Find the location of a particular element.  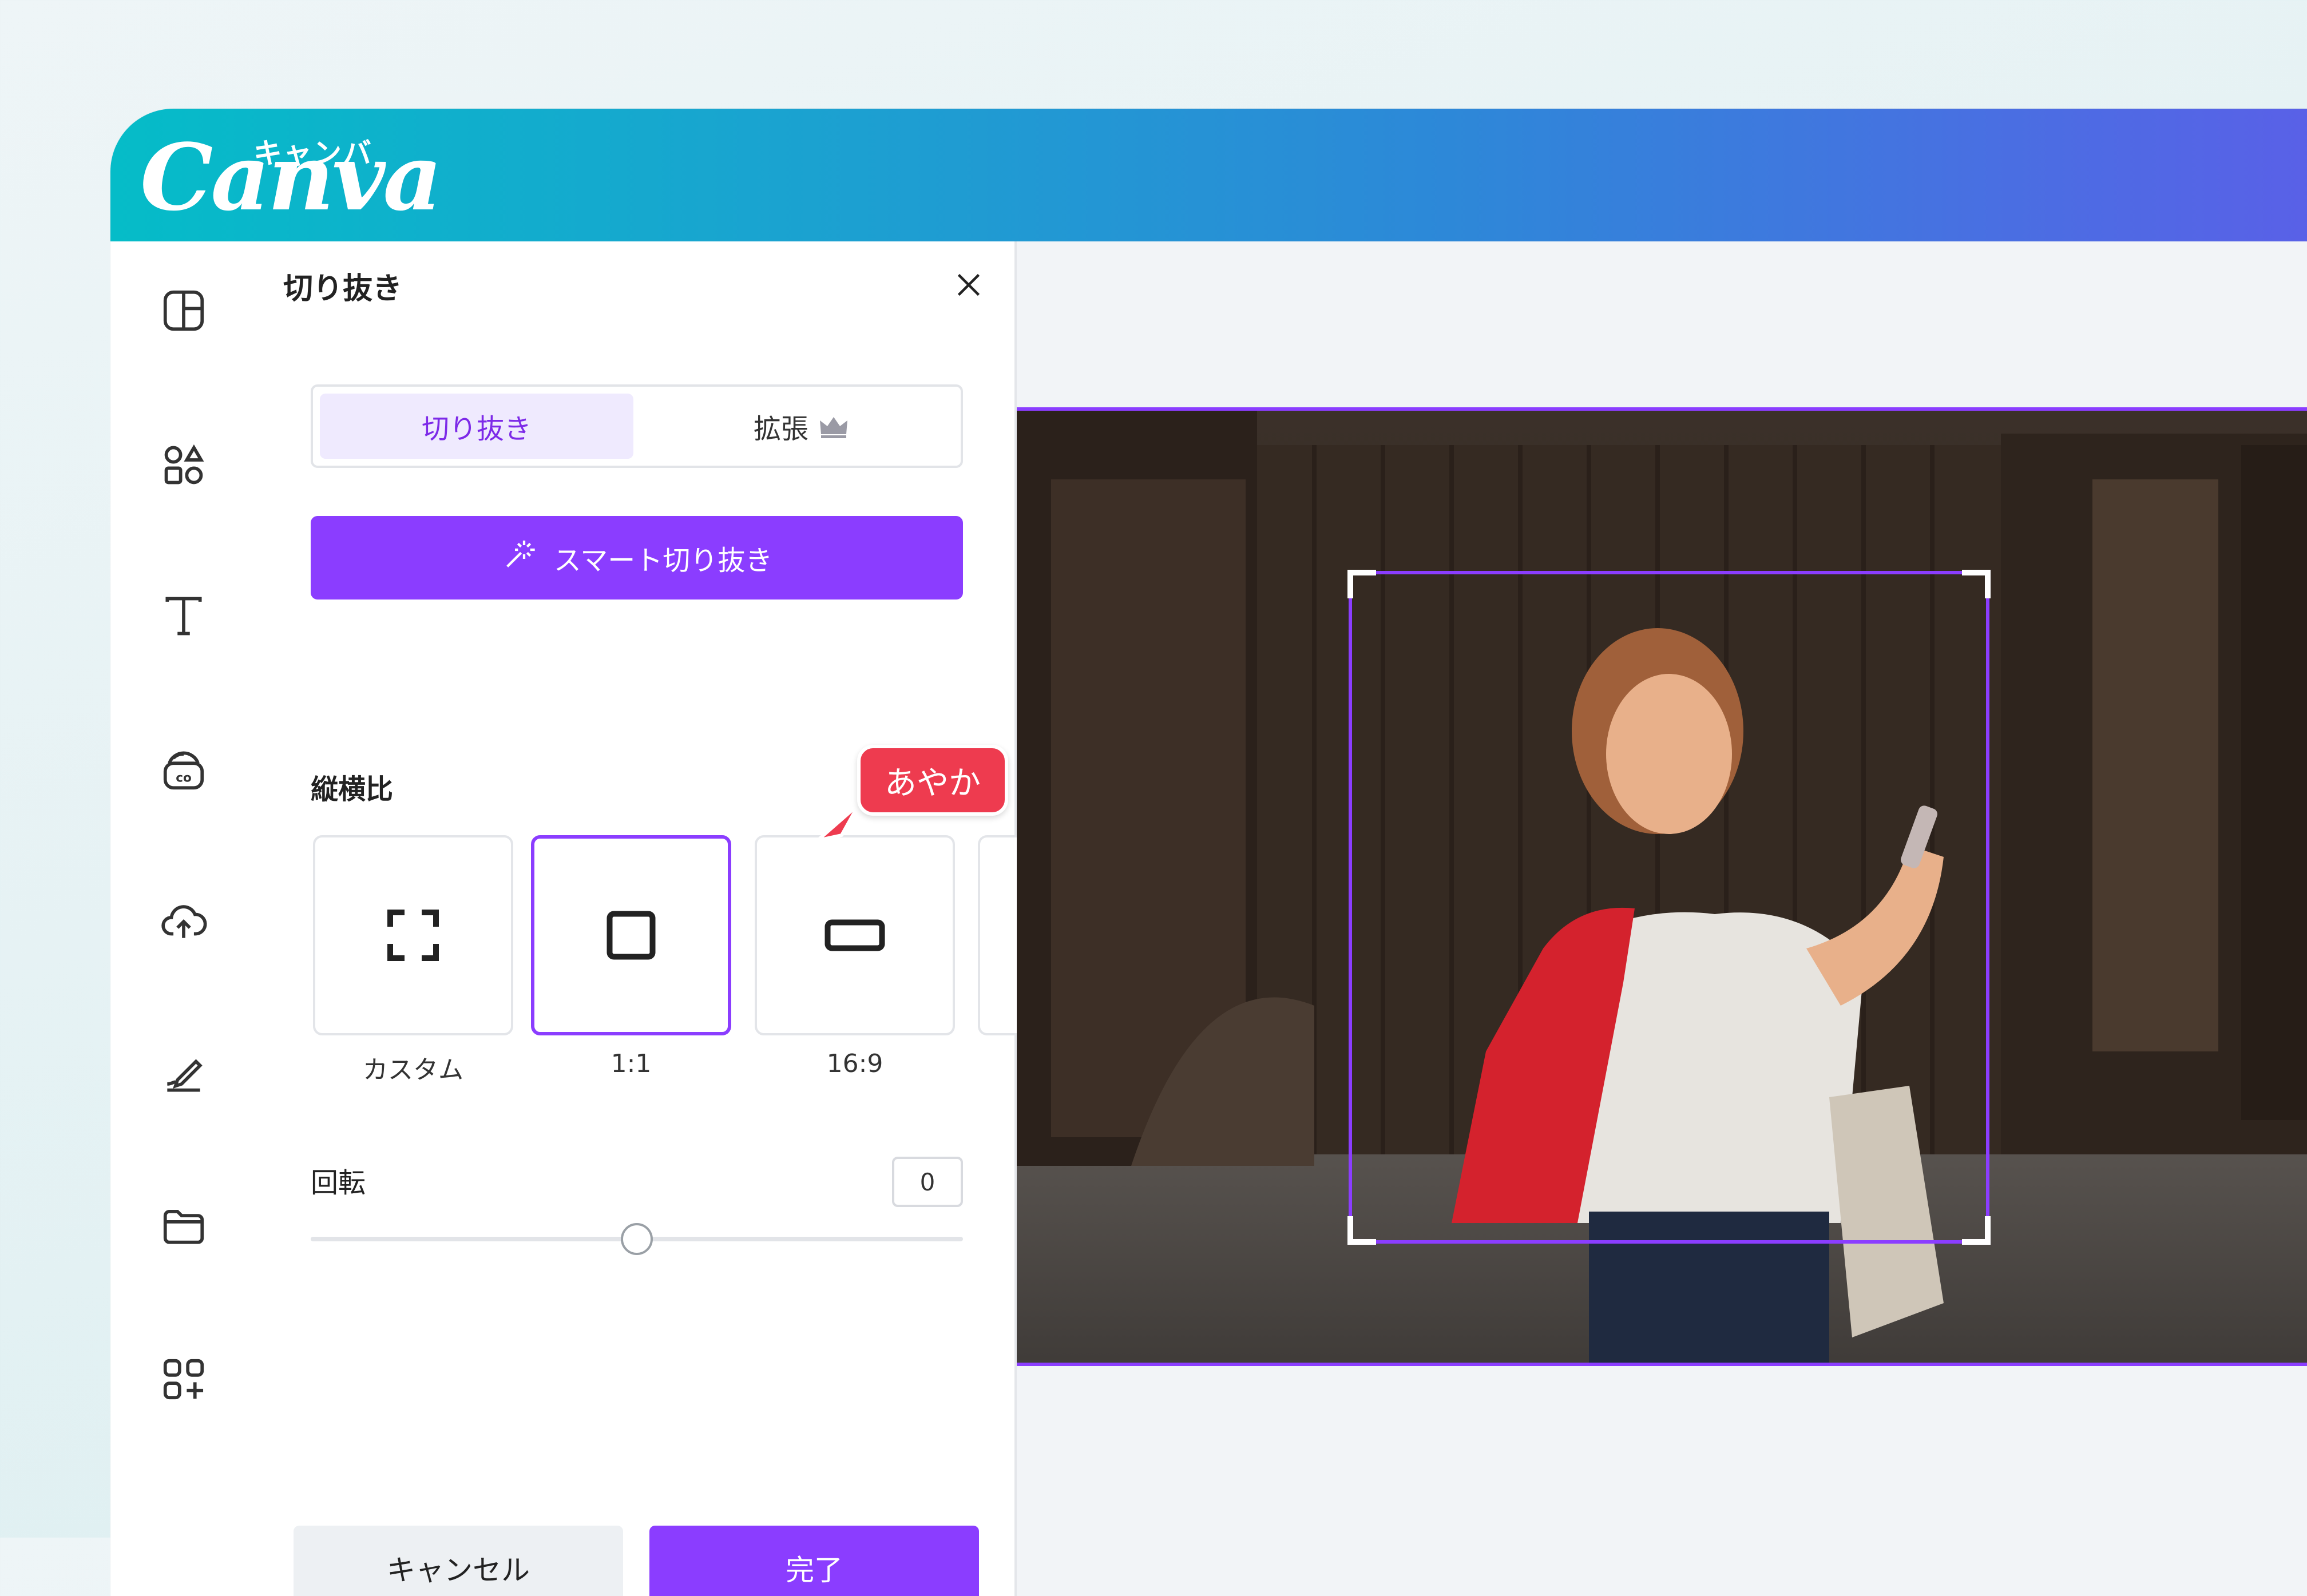

layout-icon is located at coordinates (184, 310).